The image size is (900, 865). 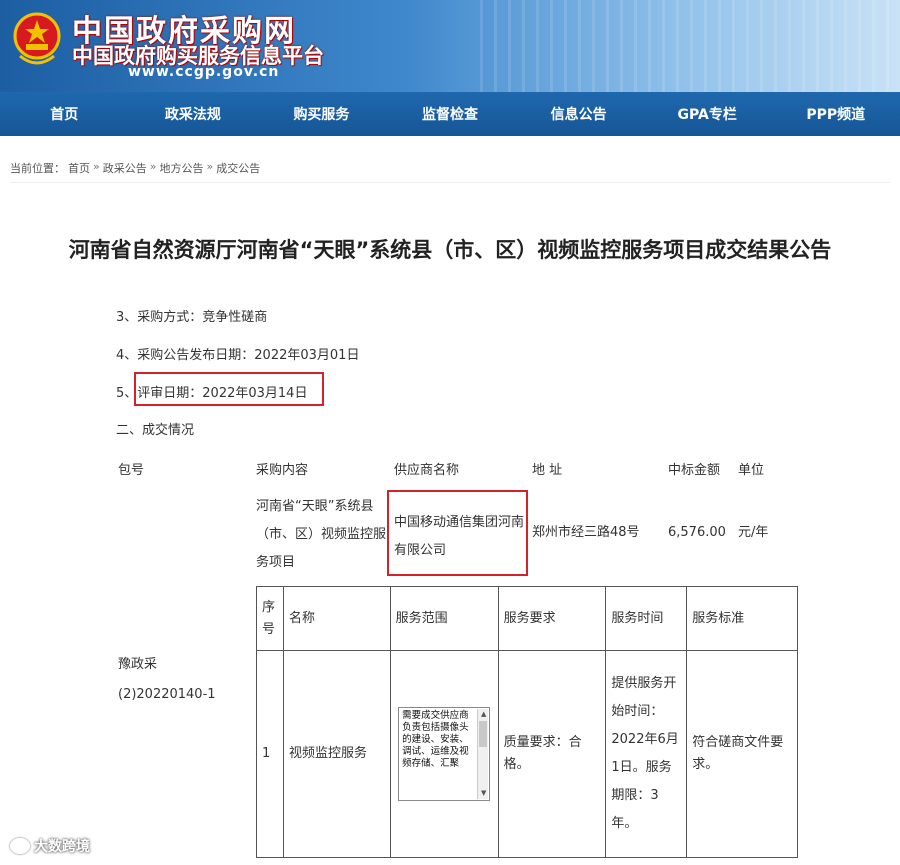 I want to click on td-requirement: 质量要求：合格。, so click(x=552, y=754).